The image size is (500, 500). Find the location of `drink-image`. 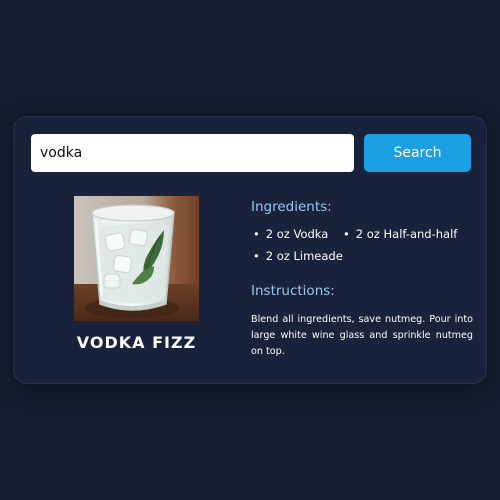

drink-image is located at coordinates (136, 258).